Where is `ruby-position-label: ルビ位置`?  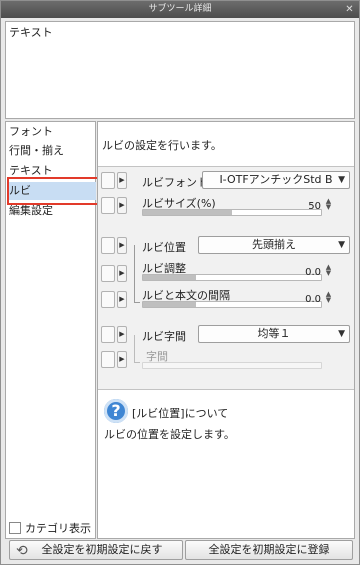 ruby-position-label: ルビ位置 is located at coordinates (164, 247).